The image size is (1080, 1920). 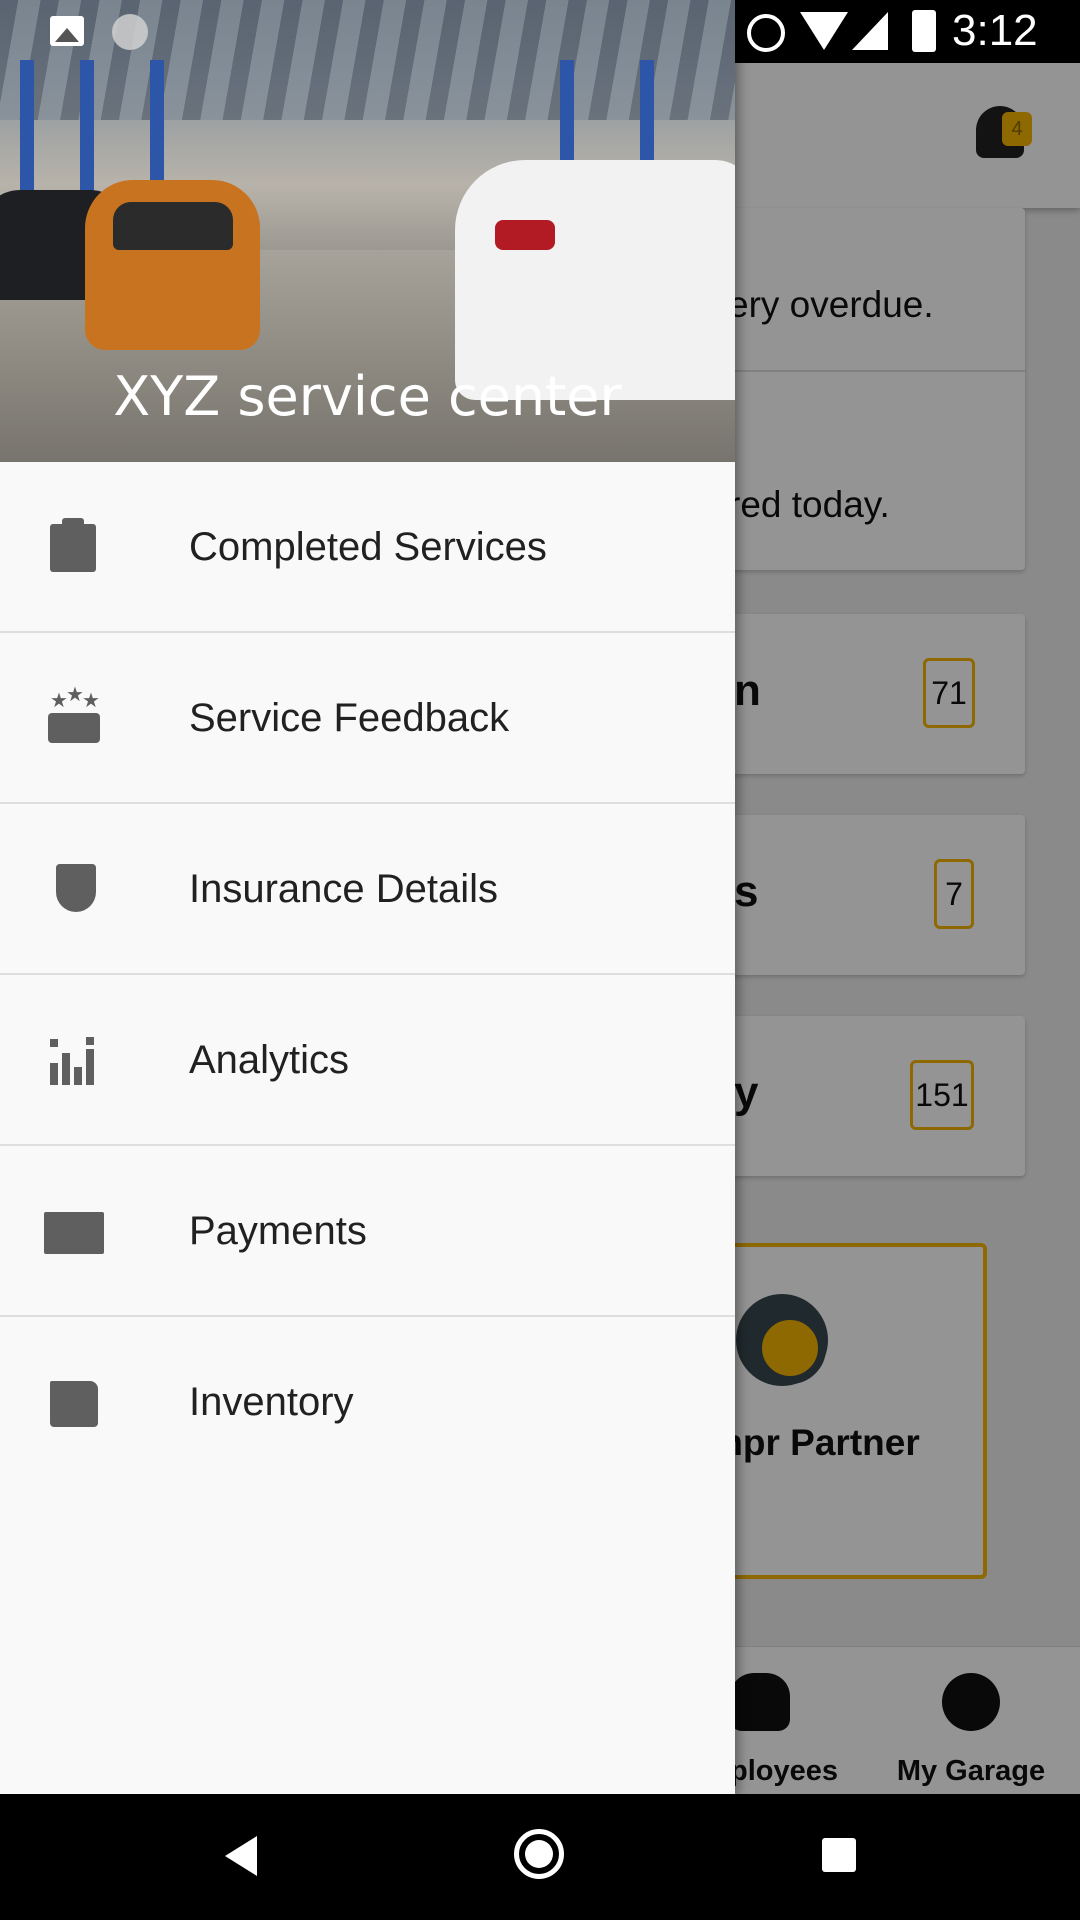 What do you see at coordinates (995, 30) in the screenshot?
I see `status-time: 3:12` at bounding box center [995, 30].